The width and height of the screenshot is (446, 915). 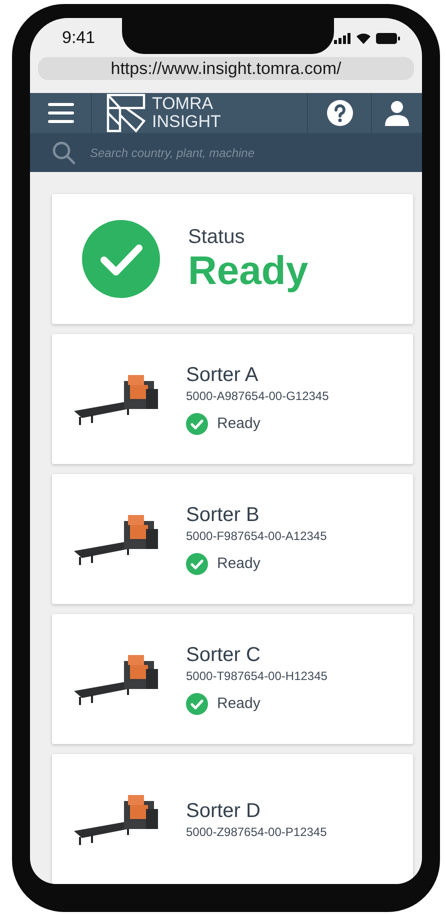 What do you see at coordinates (256, 831) in the screenshot?
I see `serial-number: 5000-Z987654-00-P12345` at bounding box center [256, 831].